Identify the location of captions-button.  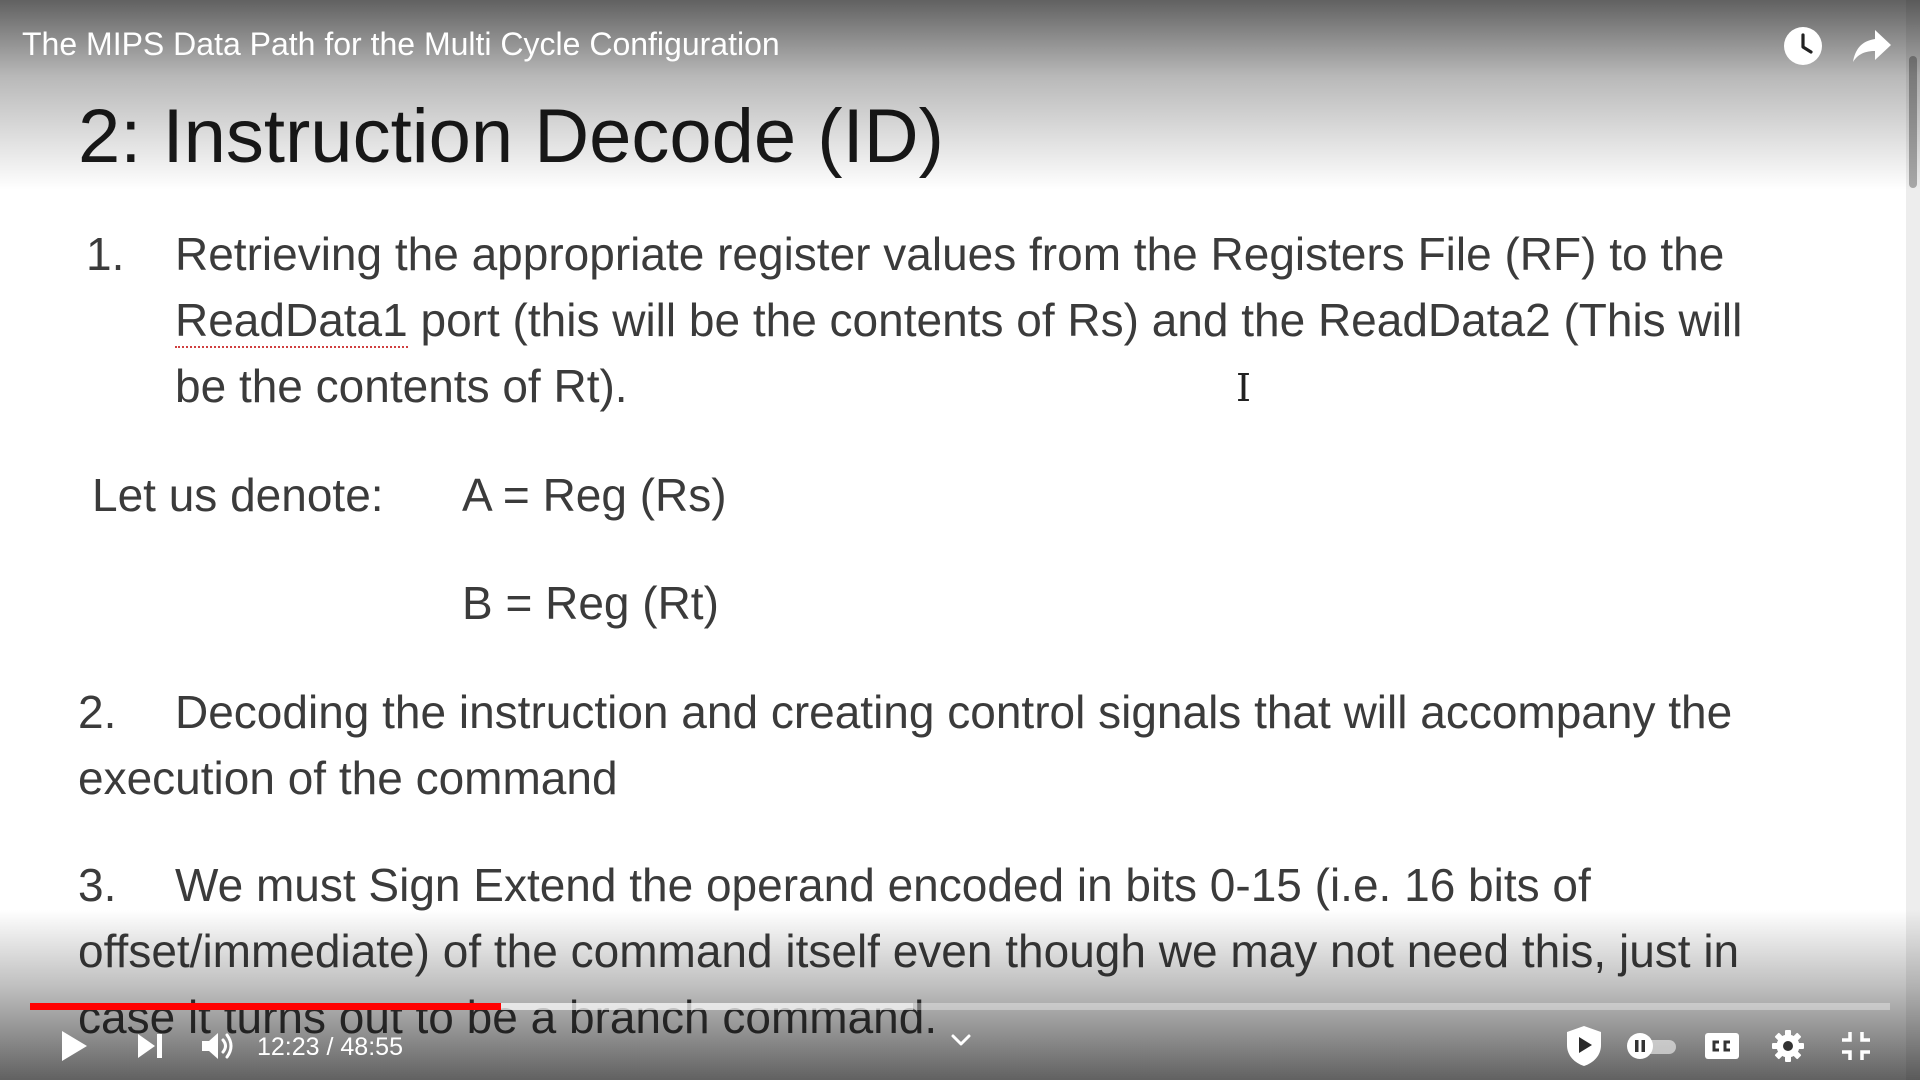
(1722, 1046).